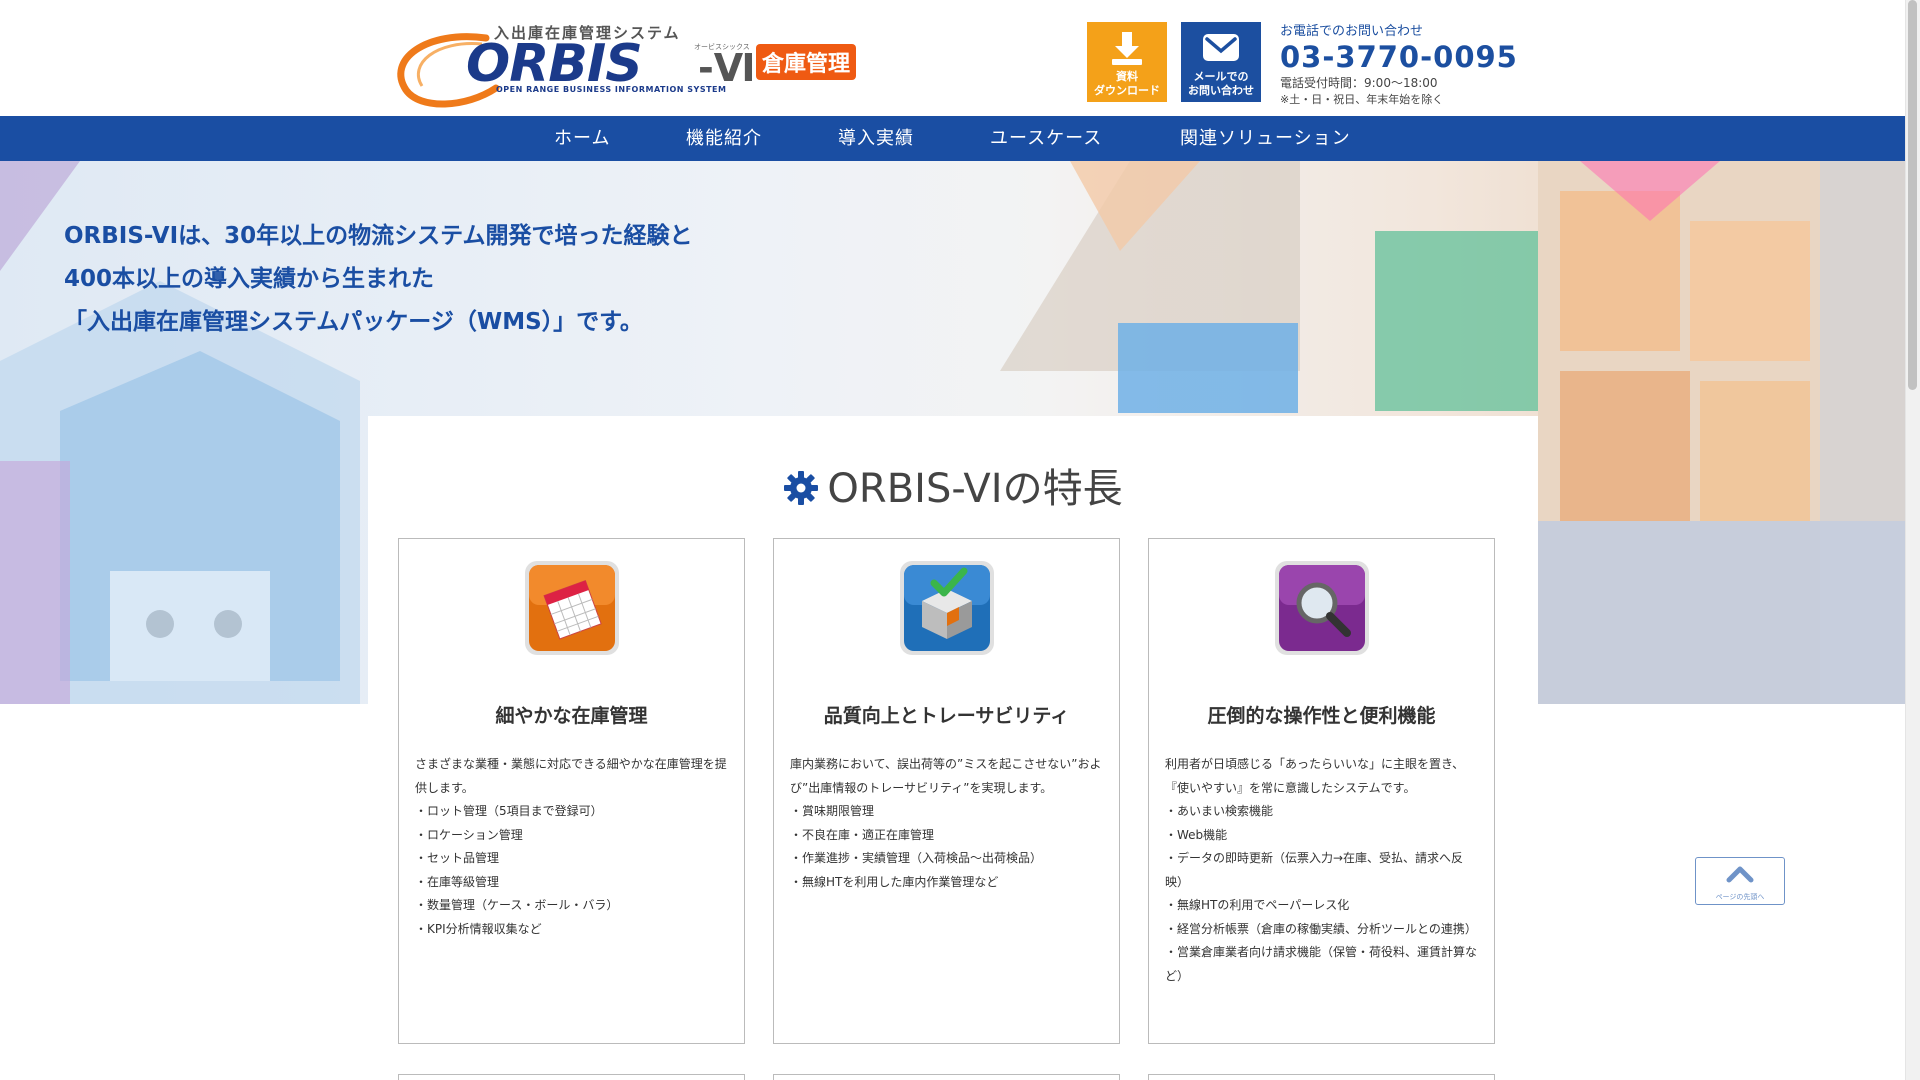 The height and width of the screenshot is (1080, 1920). Describe the element at coordinates (1314, 870) in the screenshot. I see `feature-line: ・データの即時更新（伝票入力→在庫、受払、請求へ反映）` at that location.